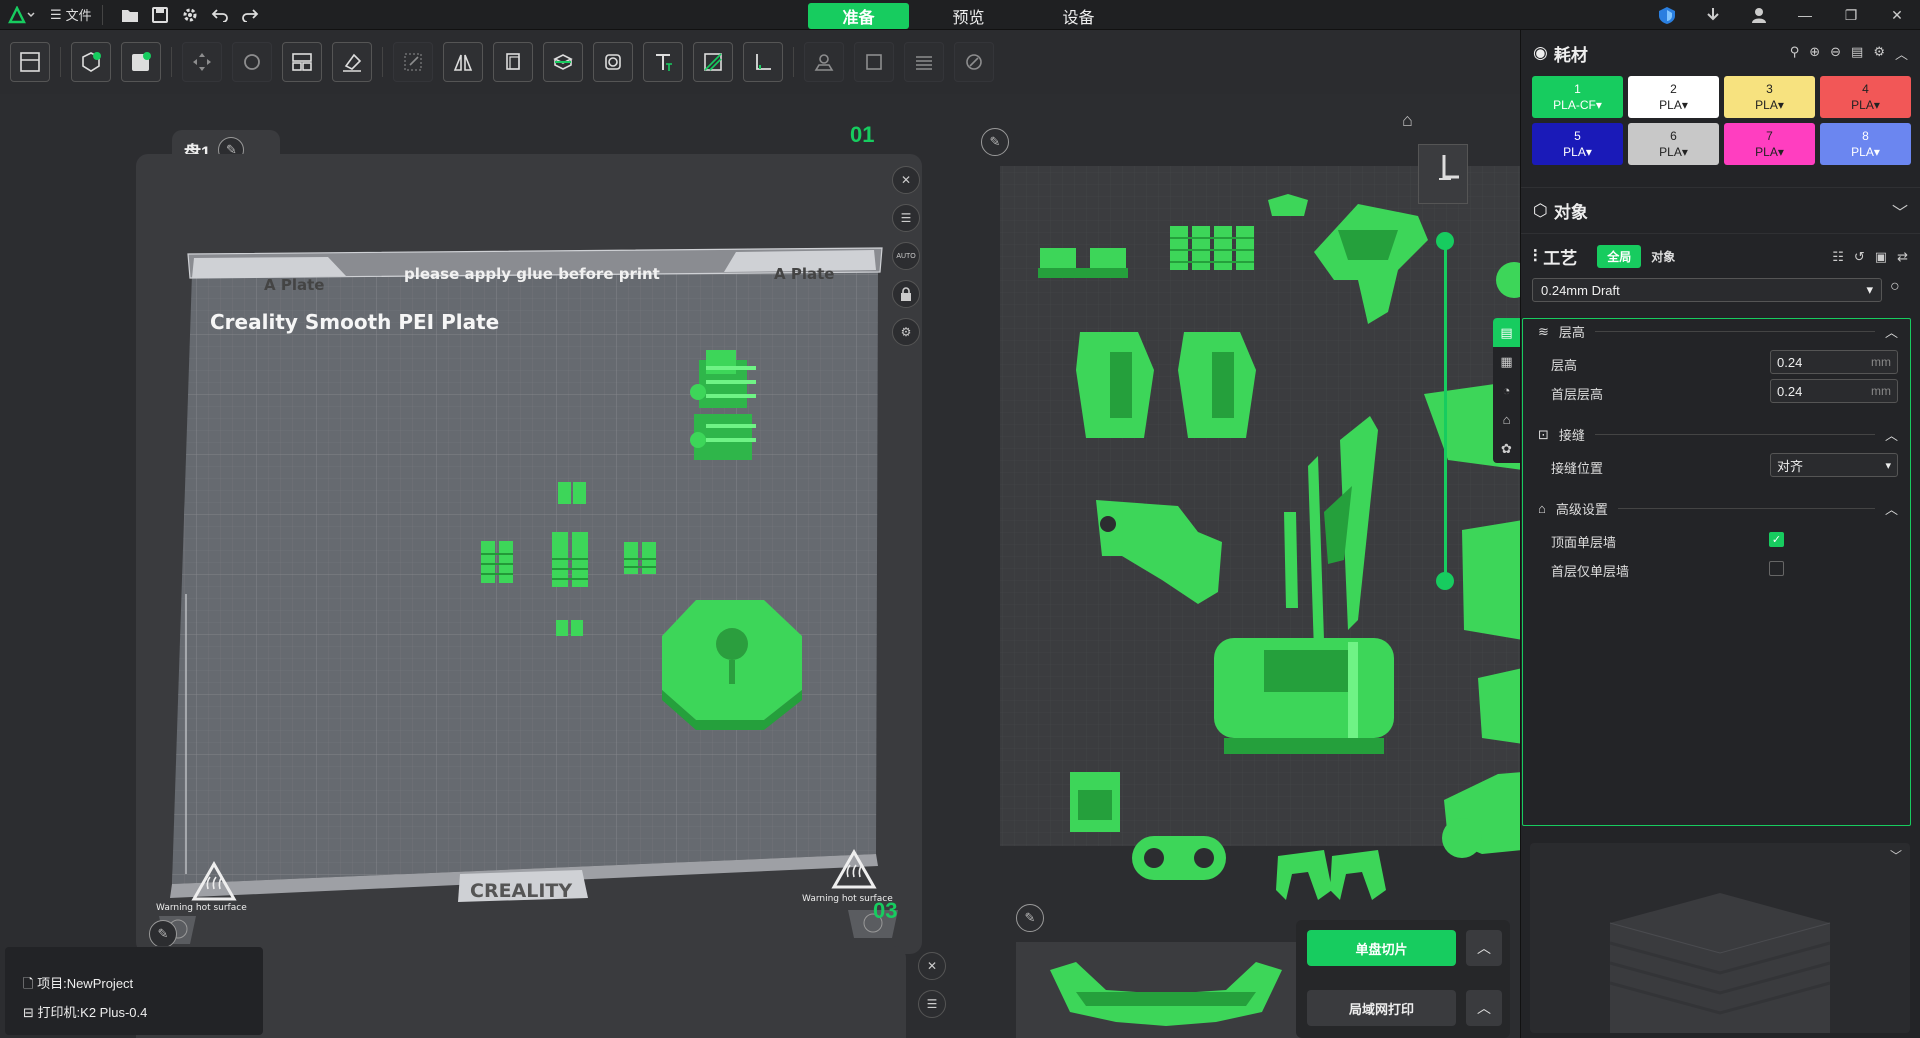 Image resolution: width=1920 pixels, height=1038 pixels. Describe the element at coordinates (1506, 361) in the screenshot. I see `strength-tab-icon: ▦` at that location.